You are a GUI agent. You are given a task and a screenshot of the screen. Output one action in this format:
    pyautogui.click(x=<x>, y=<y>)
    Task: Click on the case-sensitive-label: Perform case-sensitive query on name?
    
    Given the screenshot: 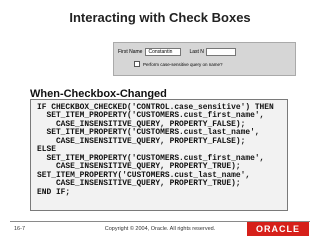 What is the action you would take?
    pyautogui.click(x=183, y=64)
    